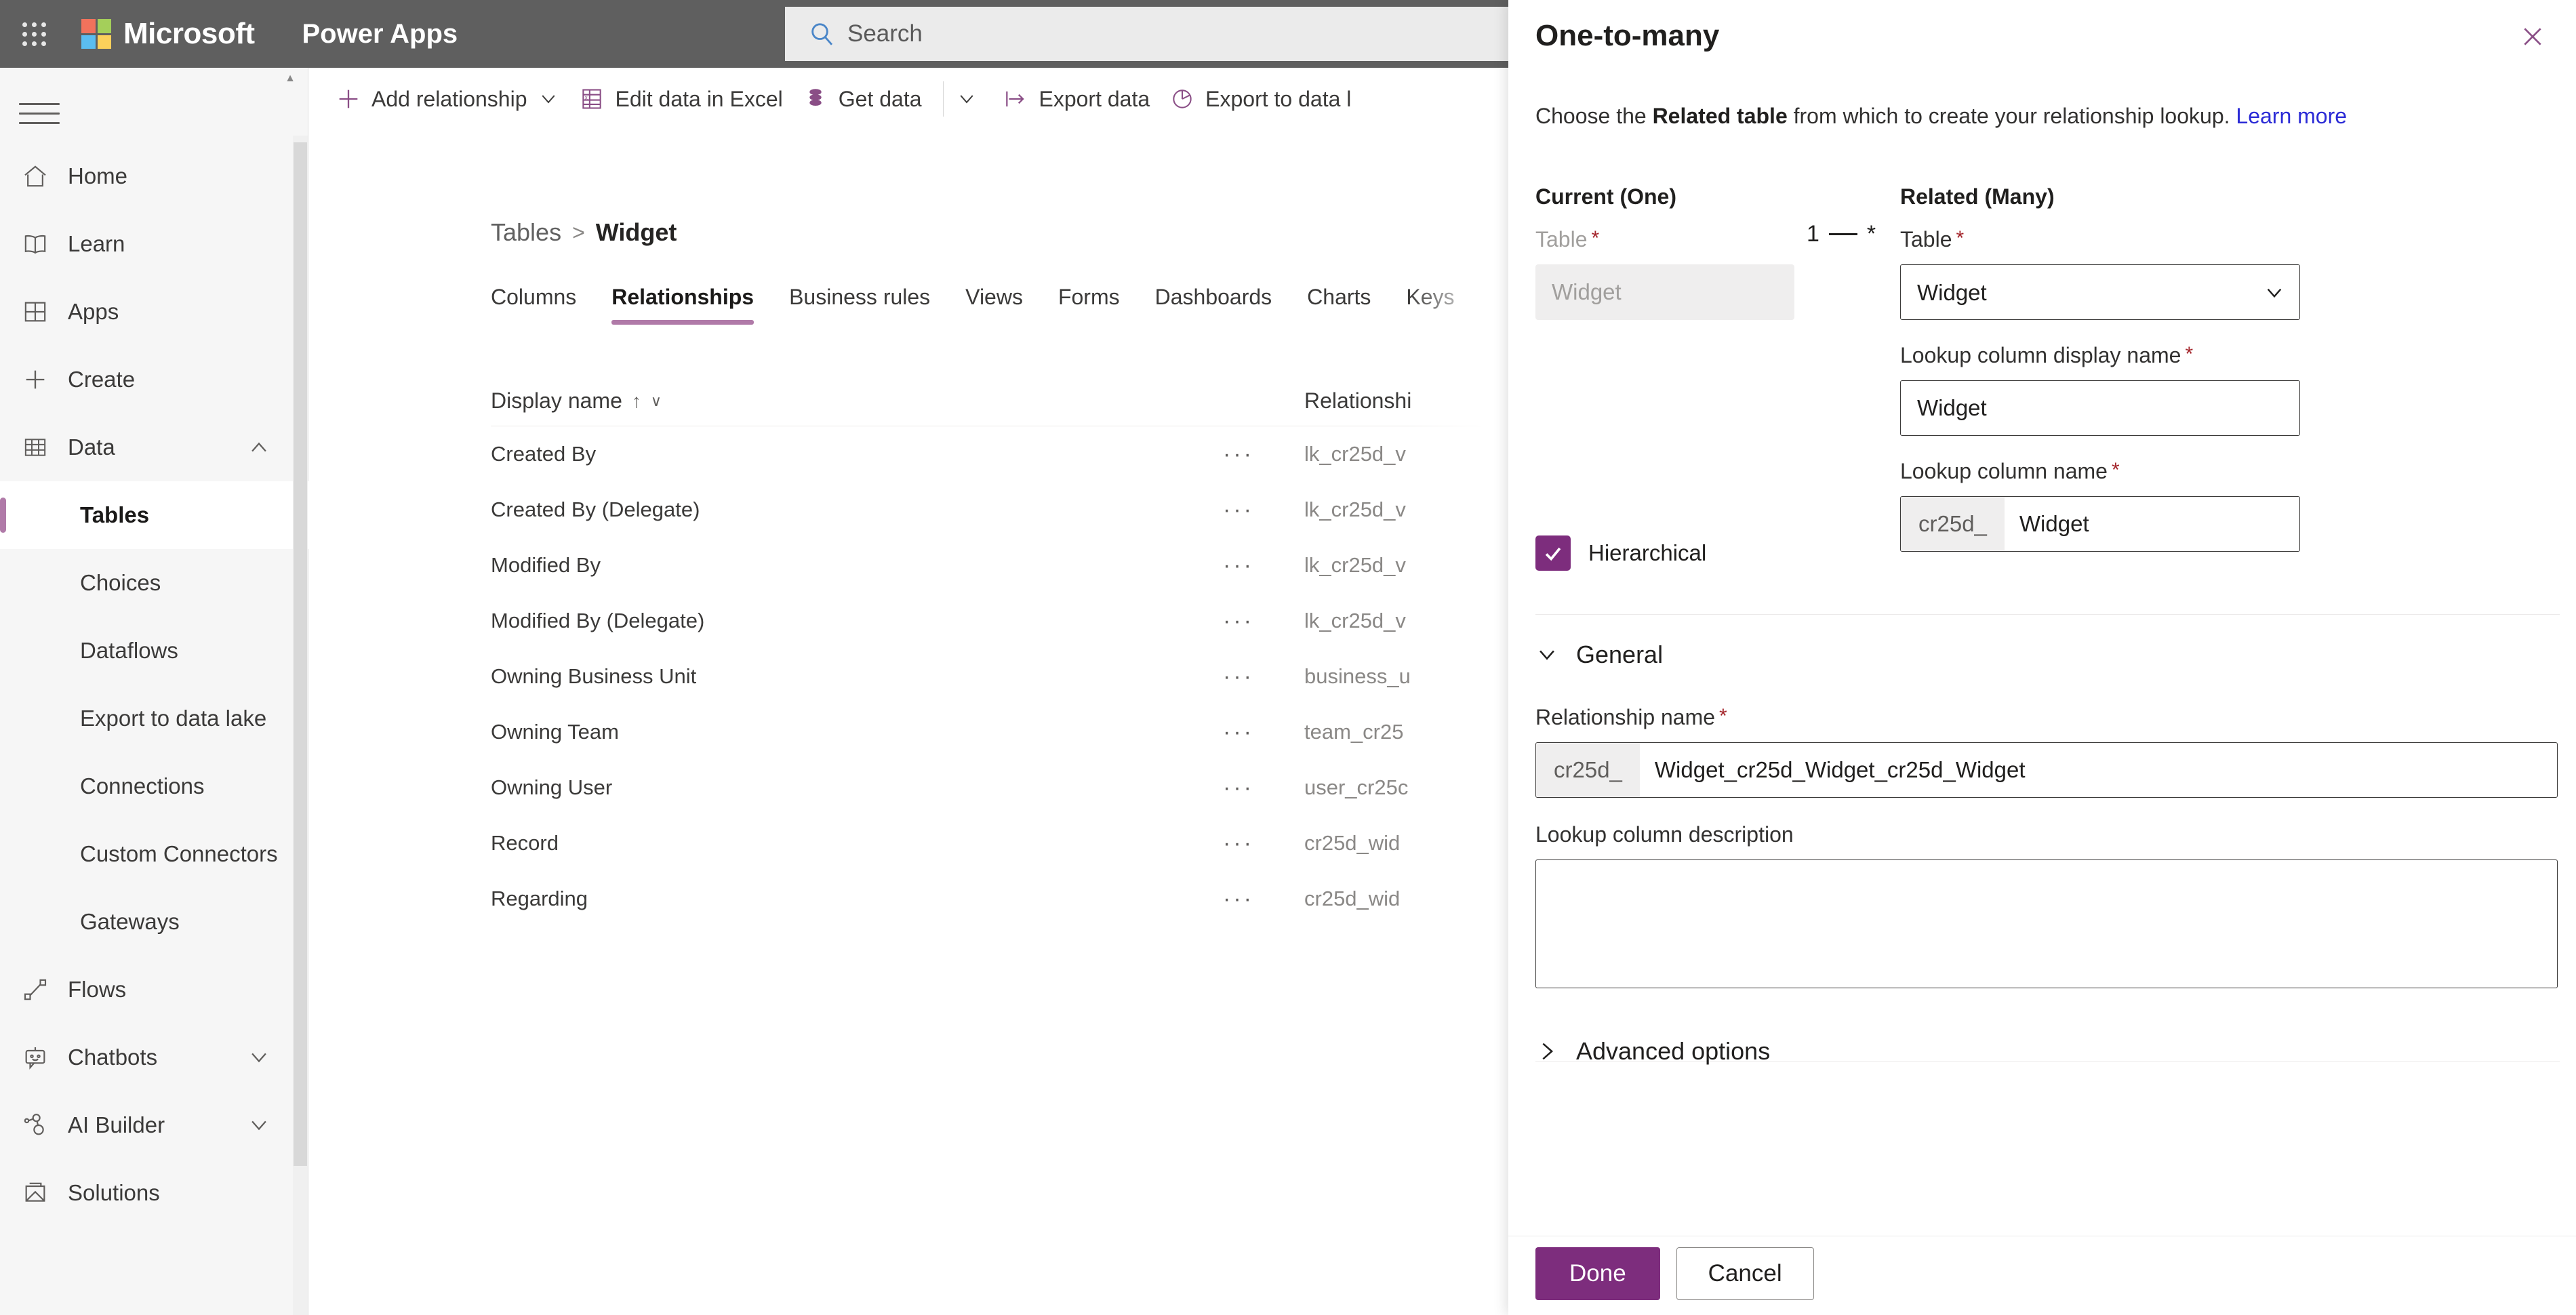 This screenshot has height=1315, width=2576. Describe the element at coordinates (2046, 923) in the screenshot. I see `lookup-column-description-textarea` at that location.